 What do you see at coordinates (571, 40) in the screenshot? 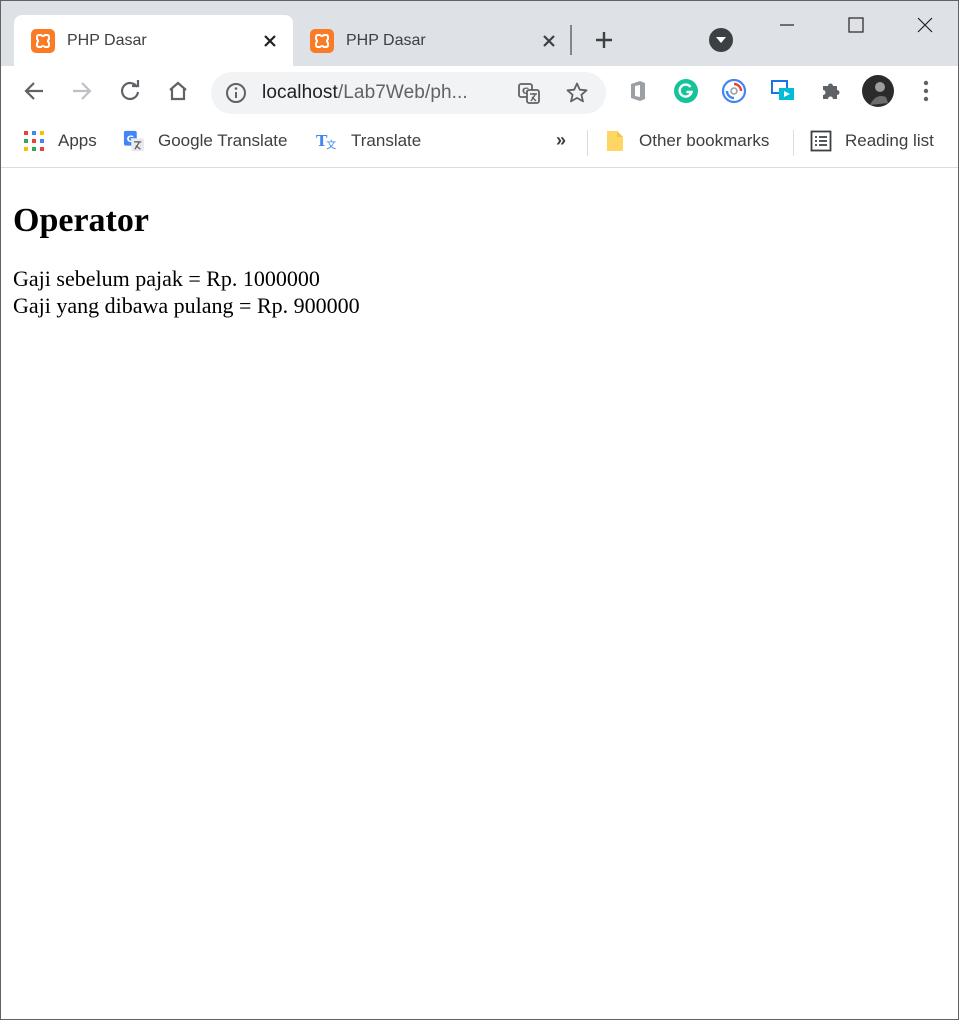
I see `tab-separator` at bounding box center [571, 40].